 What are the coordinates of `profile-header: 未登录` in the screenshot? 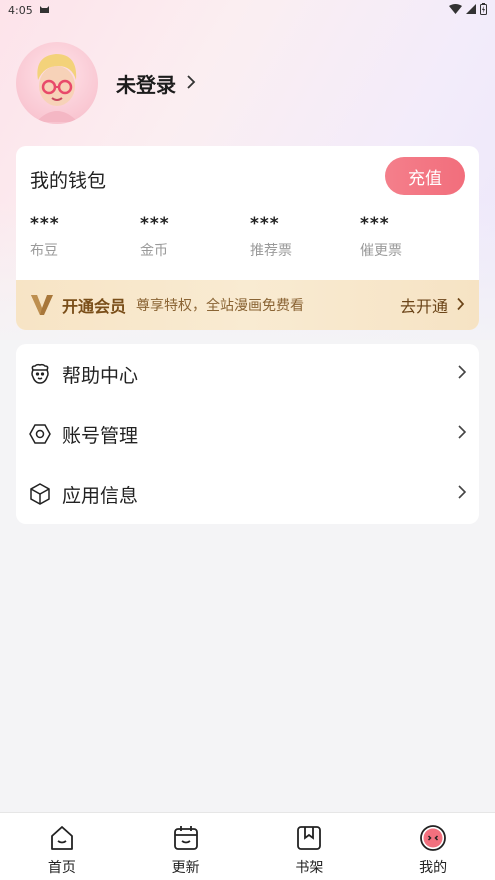 It's located at (106, 83).